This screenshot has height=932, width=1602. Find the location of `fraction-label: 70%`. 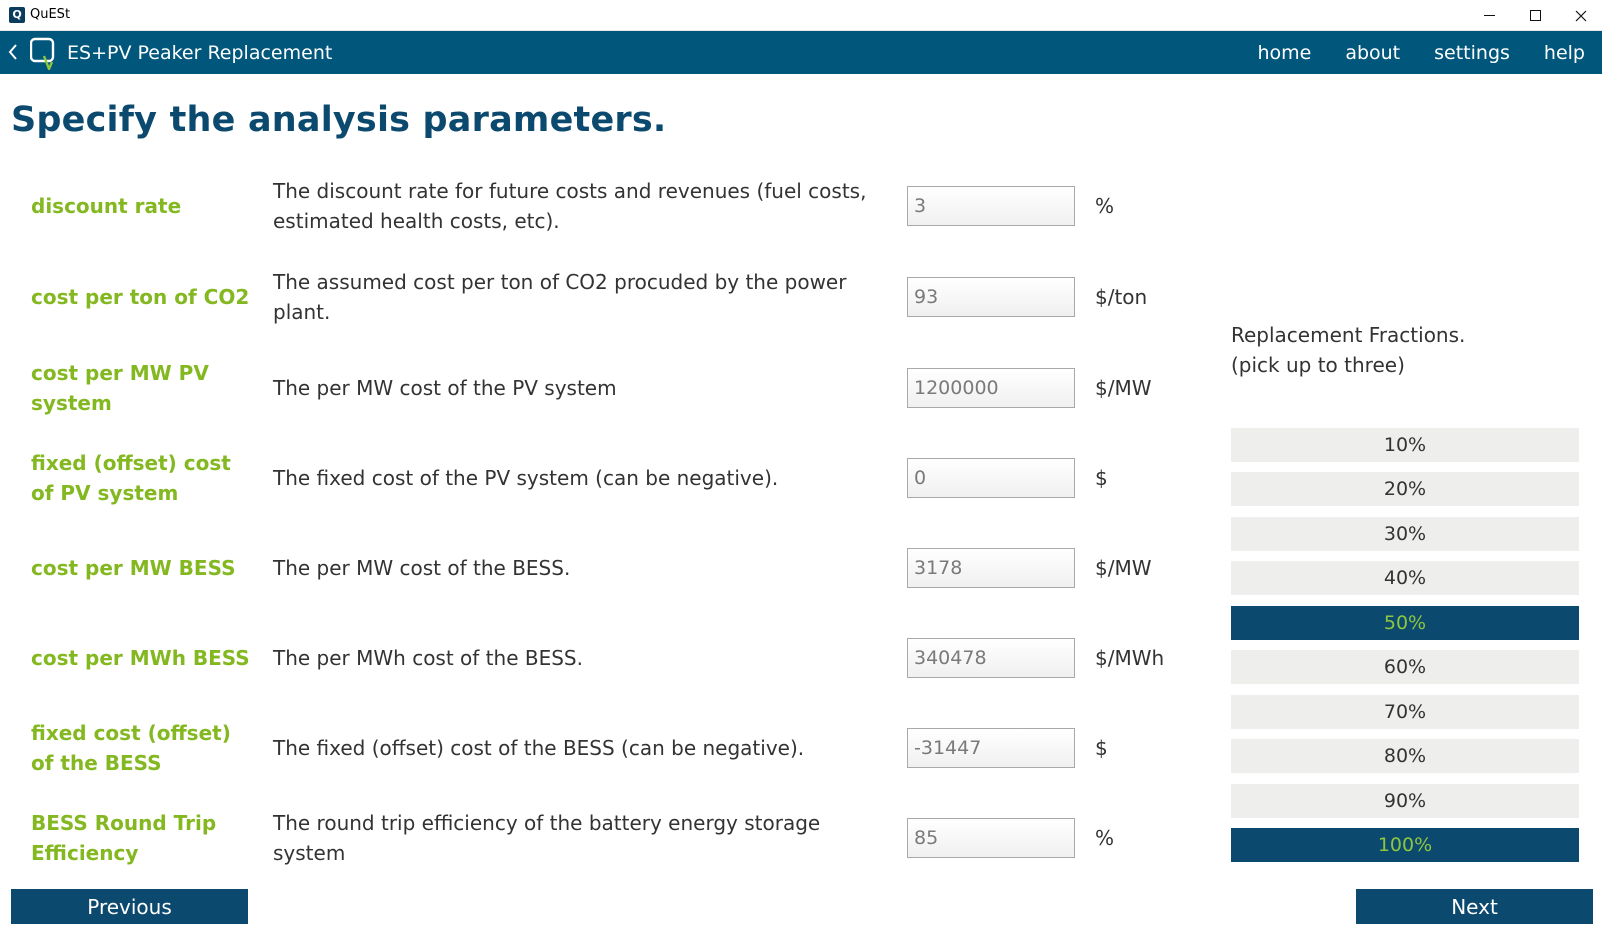

fraction-label: 70% is located at coordinates (1405, 712).